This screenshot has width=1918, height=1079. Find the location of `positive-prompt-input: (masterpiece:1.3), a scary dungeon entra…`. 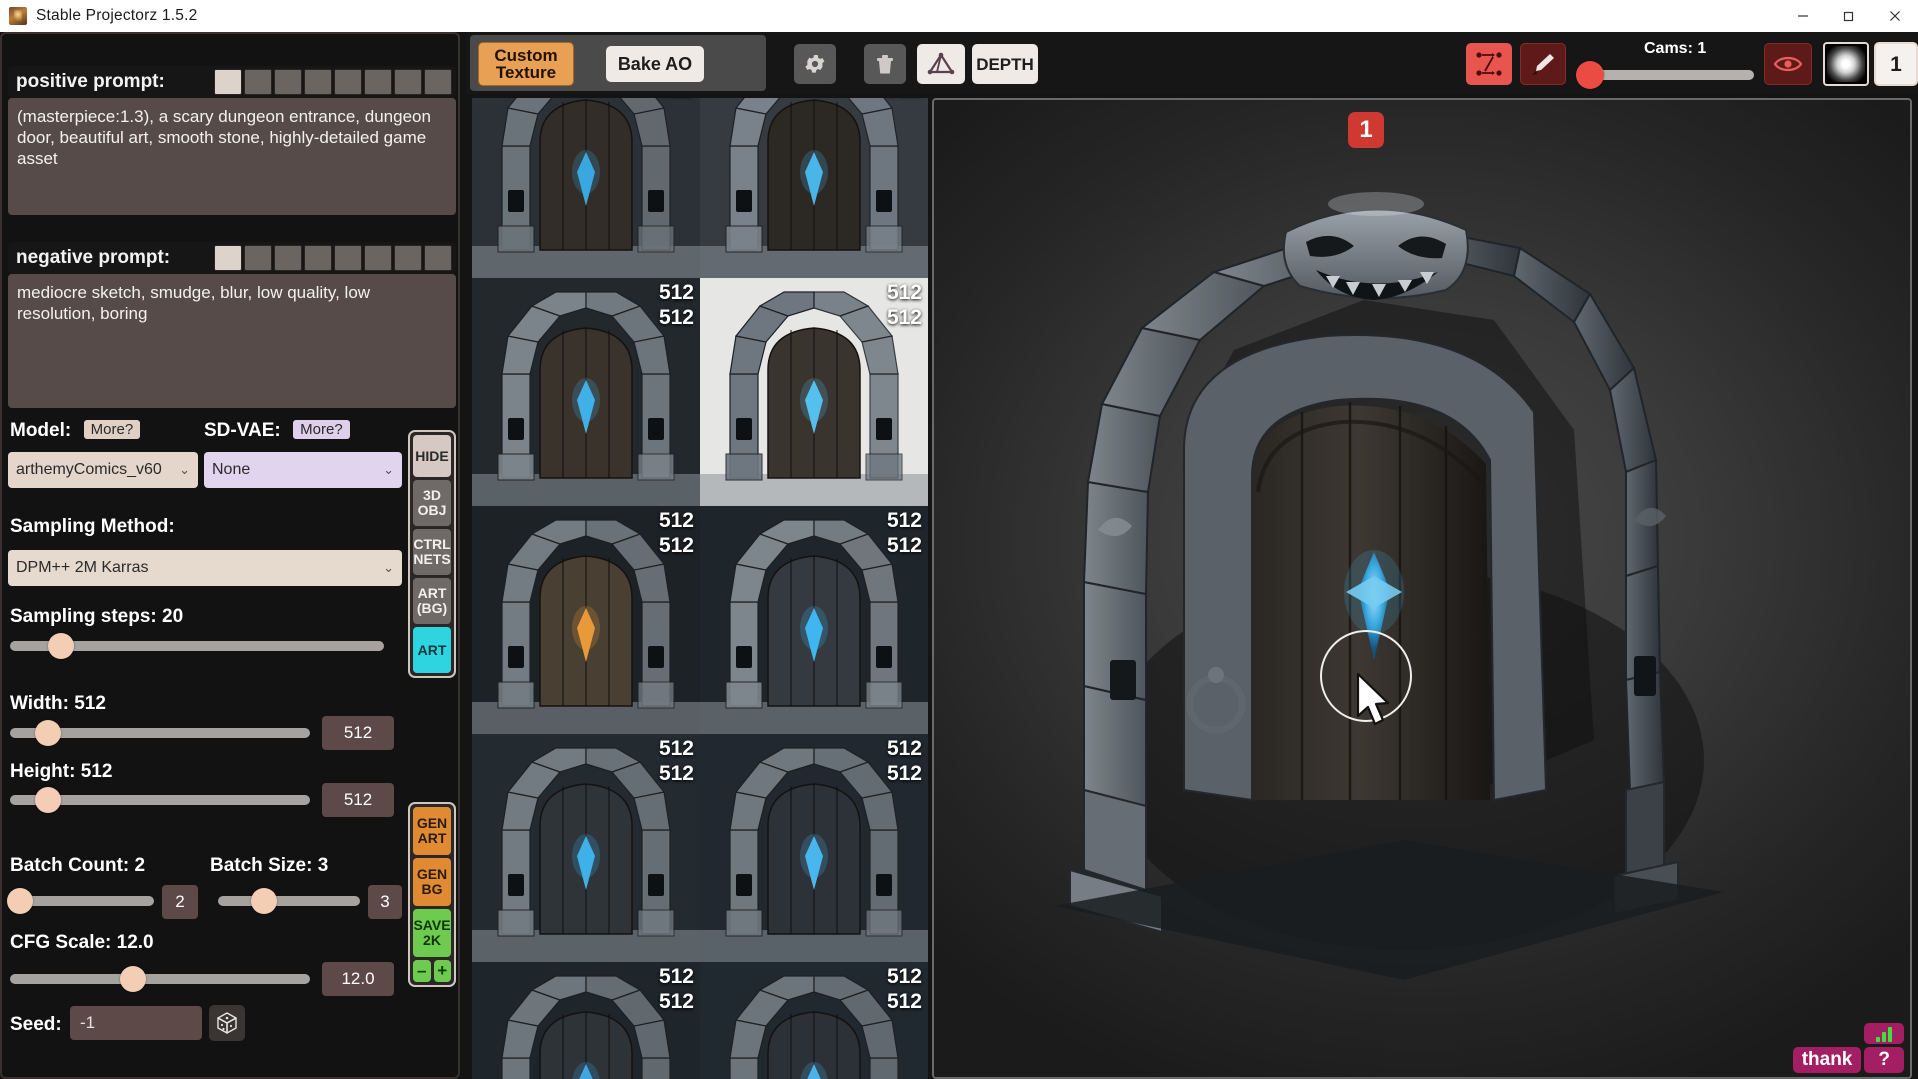

positive-prompt-input: (masterpiece:1.3), a scary dungeon entra… is located at coordinates (232, 156).